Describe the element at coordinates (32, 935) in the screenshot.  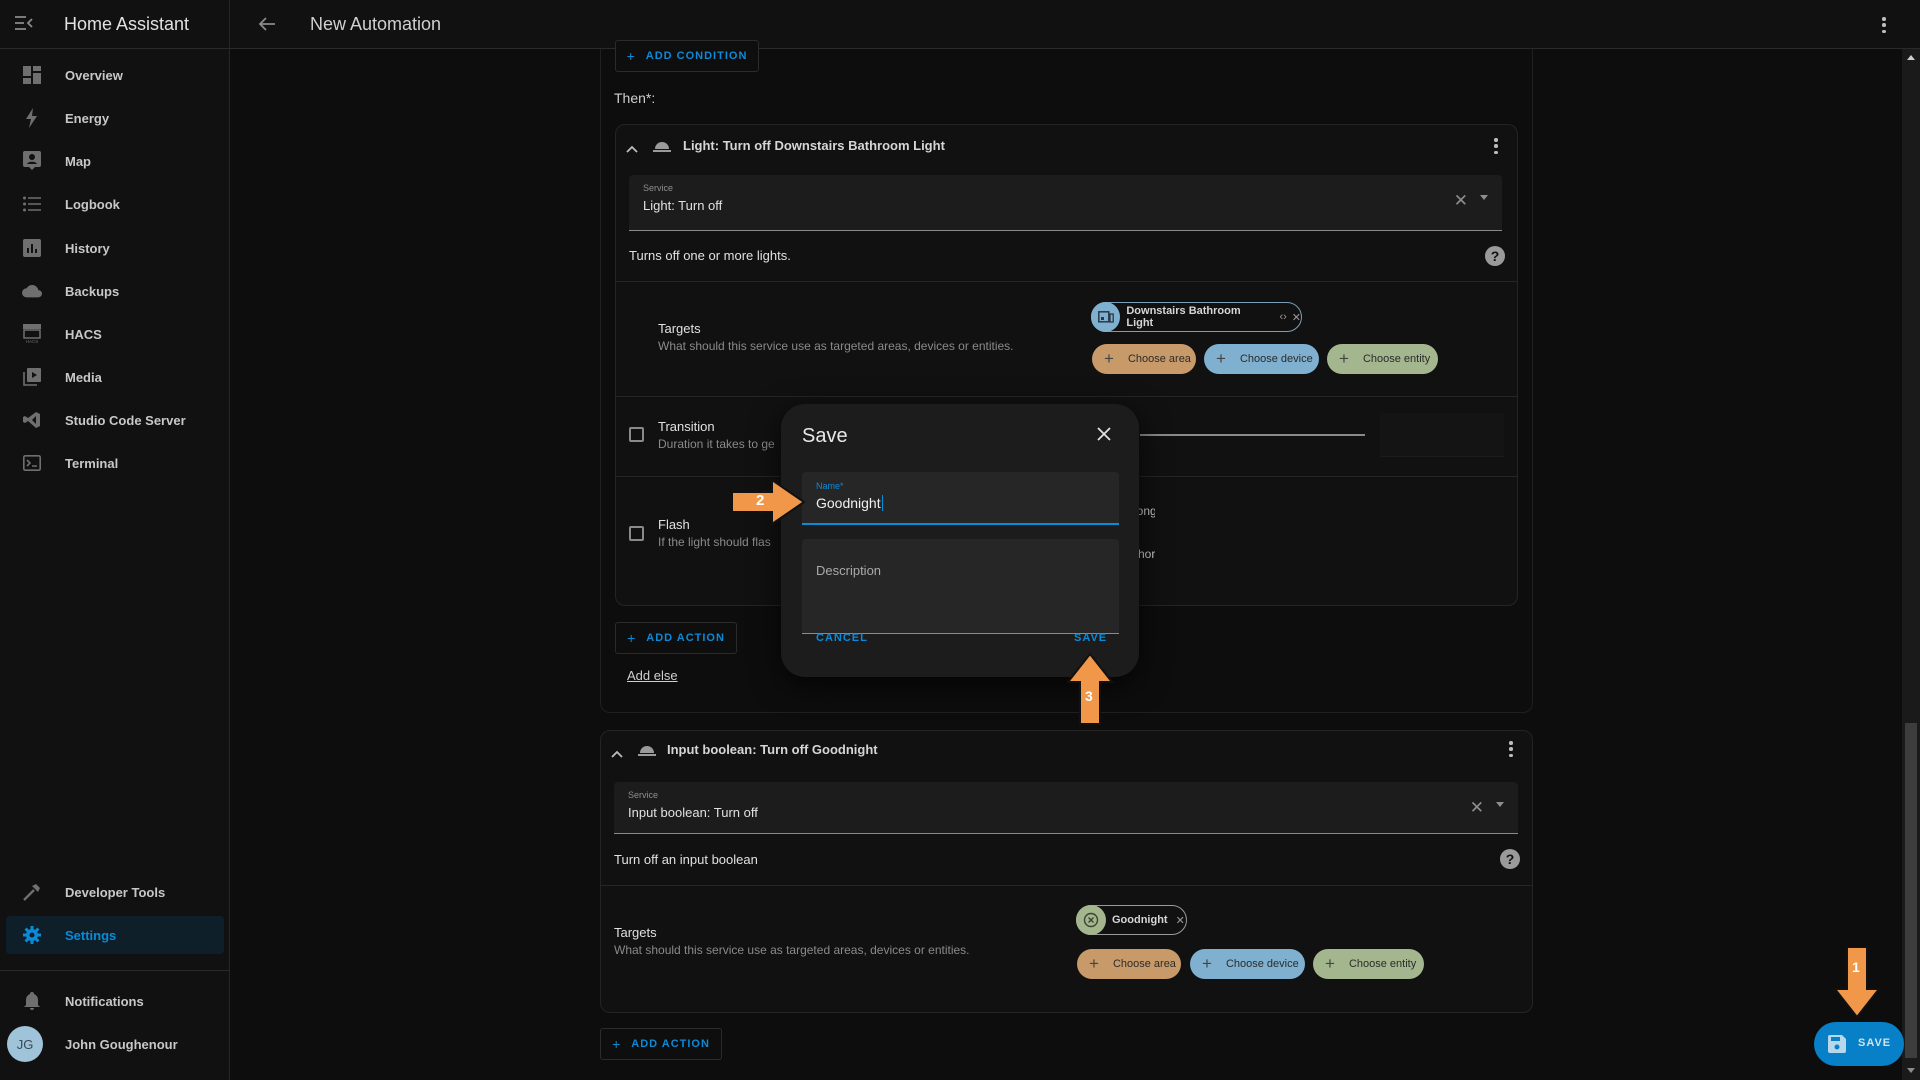
I see `cog-icon` at that location.